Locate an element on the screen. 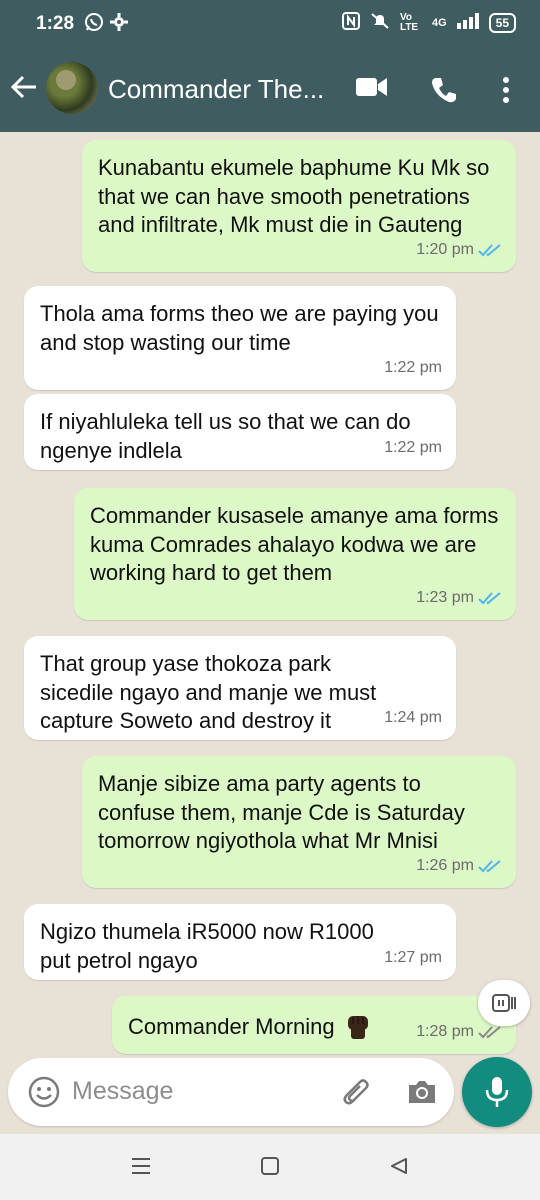  emoji-icon is located at coordinates (44, 1094).